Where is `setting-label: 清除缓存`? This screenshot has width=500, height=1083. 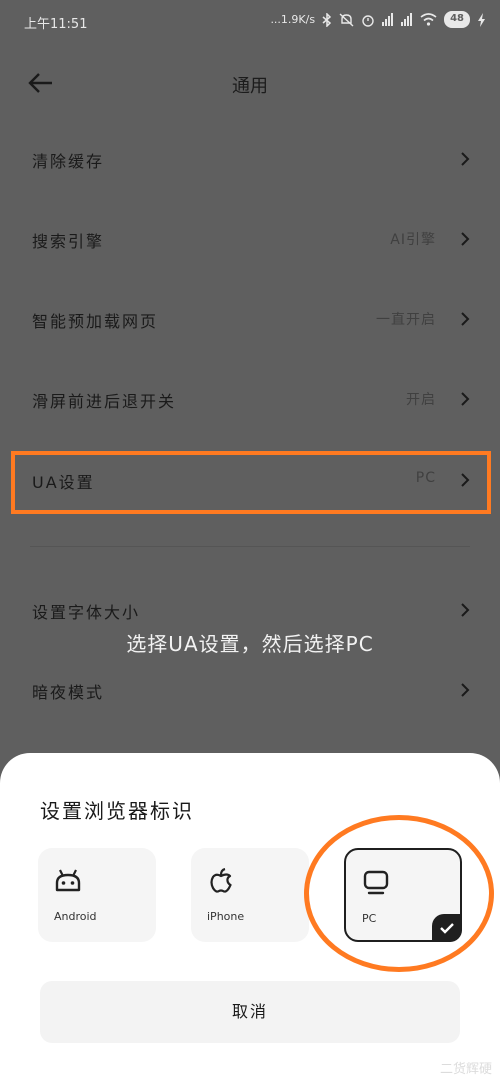 setting-label: 清除缓存 is located at coordinates (68, 161).